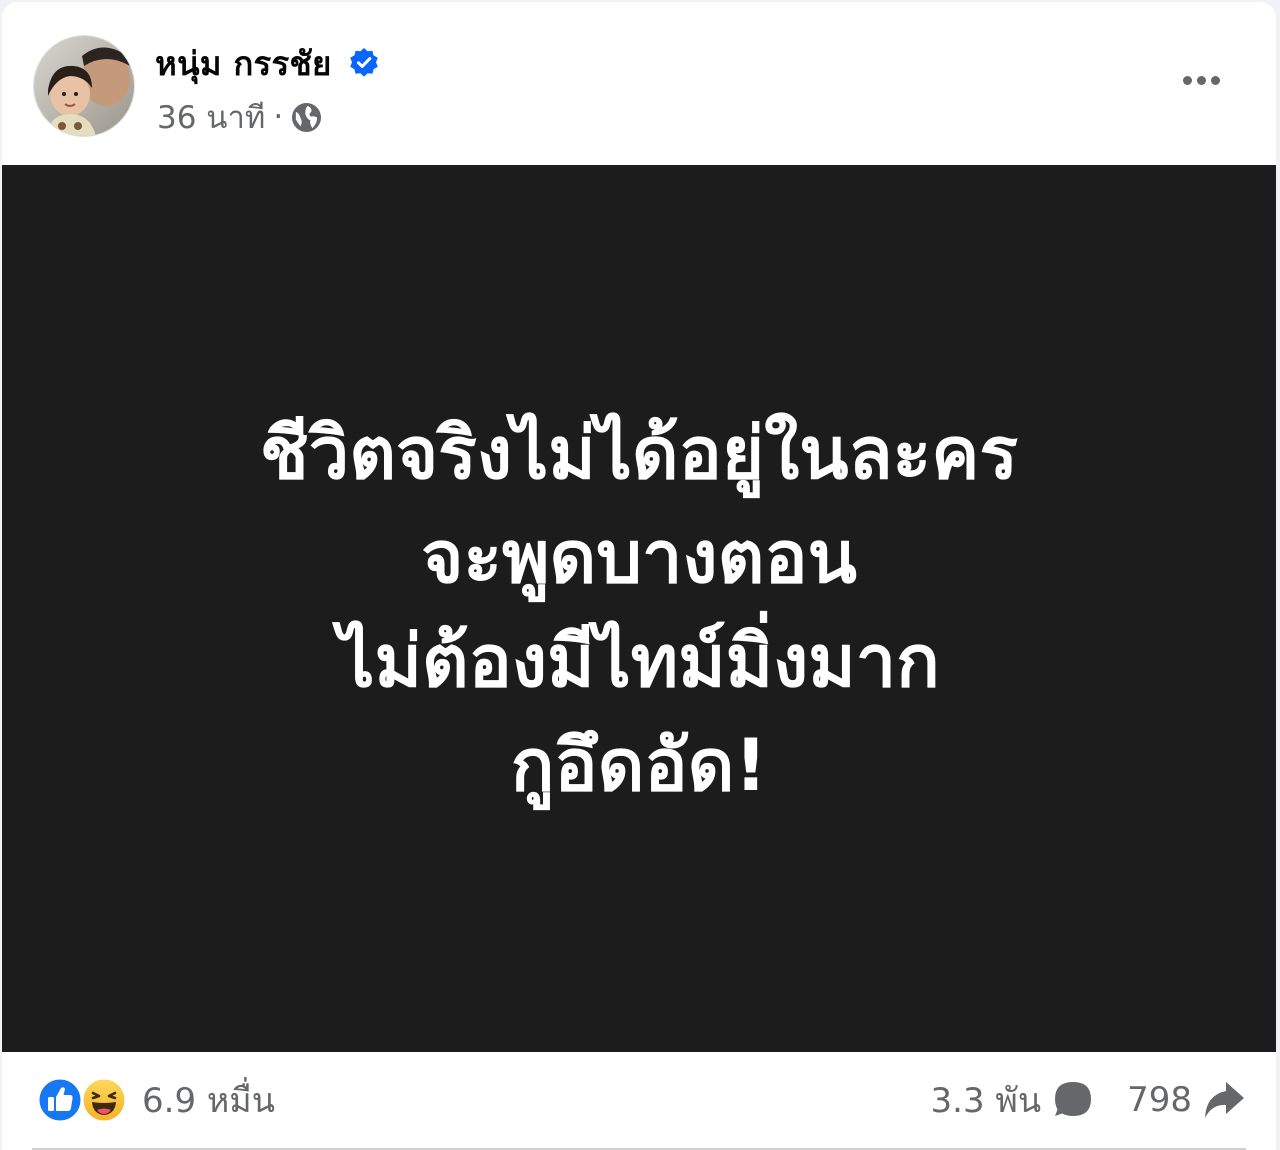 The height and width of the screenshot is (1150, 1280). Describe the element at coordinates (60, 1100) in the screenshot. I see `like-icon` at that location.